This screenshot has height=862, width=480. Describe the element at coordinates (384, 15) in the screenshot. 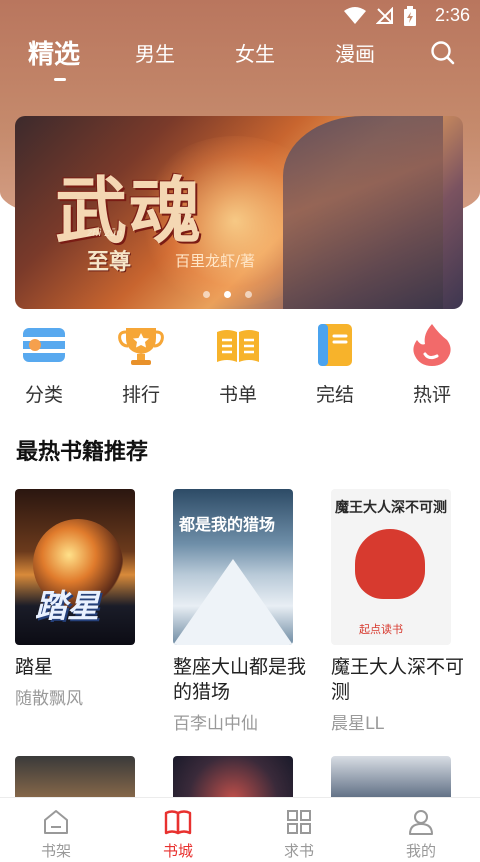

I see `no-signal-icon` at that location.